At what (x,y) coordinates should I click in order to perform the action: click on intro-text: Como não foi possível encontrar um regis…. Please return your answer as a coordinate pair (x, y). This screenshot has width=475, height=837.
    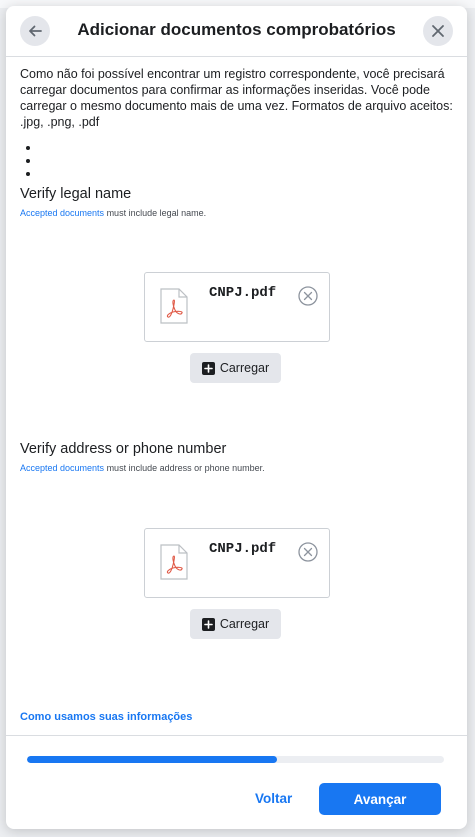
    Looking at the image, I should click on (236, 98).